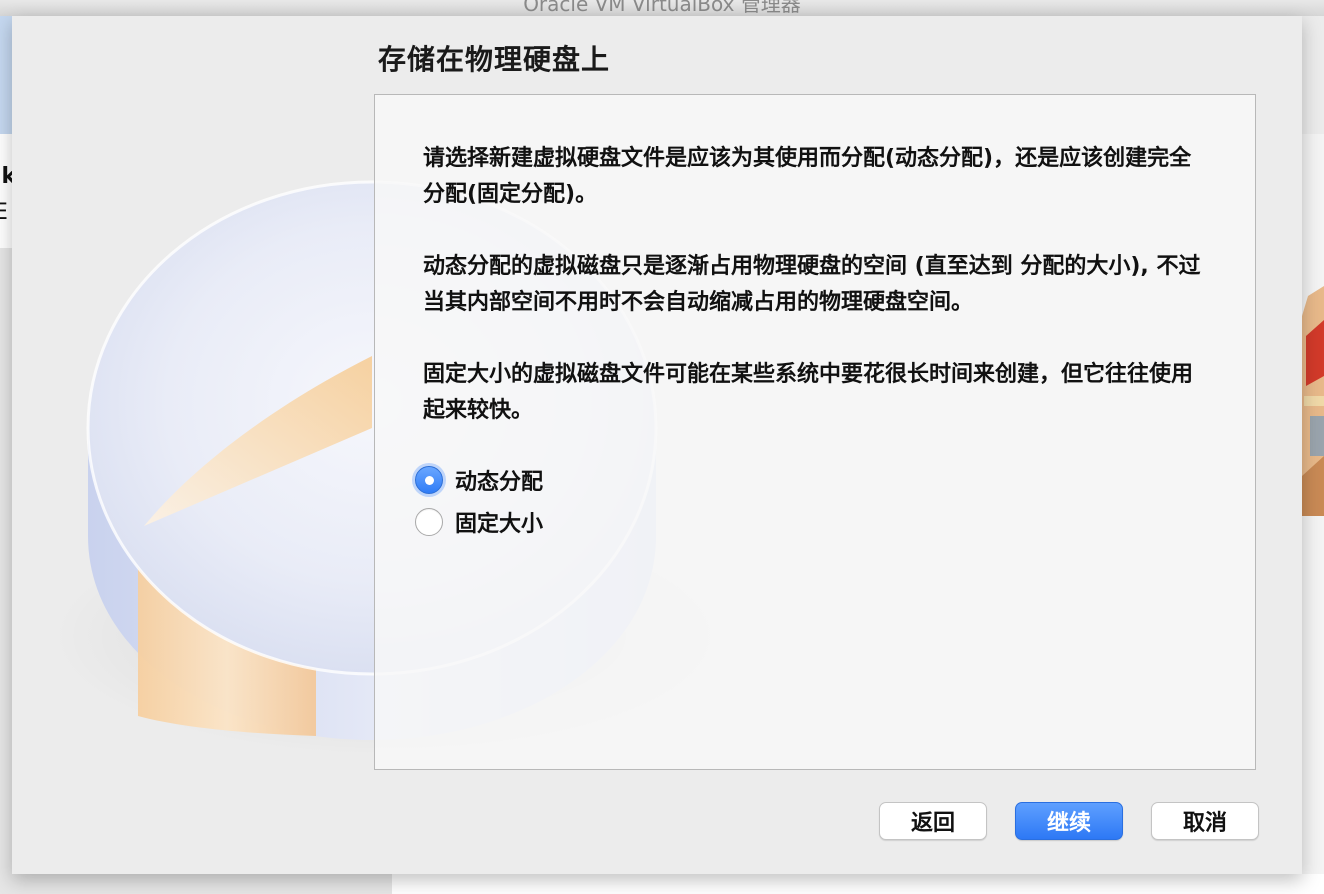 This screenshot has height=894, width=1324. I want to click on radio-dot-icon, so click(429, 480).